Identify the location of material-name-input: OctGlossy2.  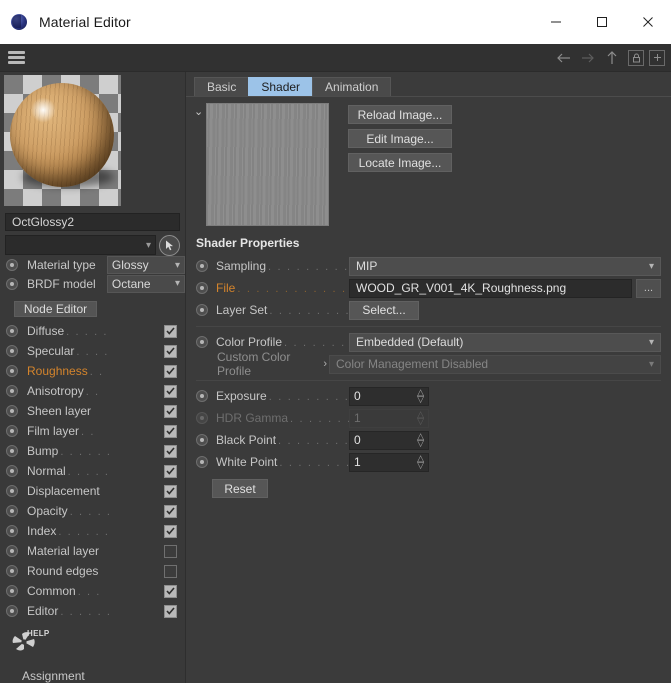
(92, 222).